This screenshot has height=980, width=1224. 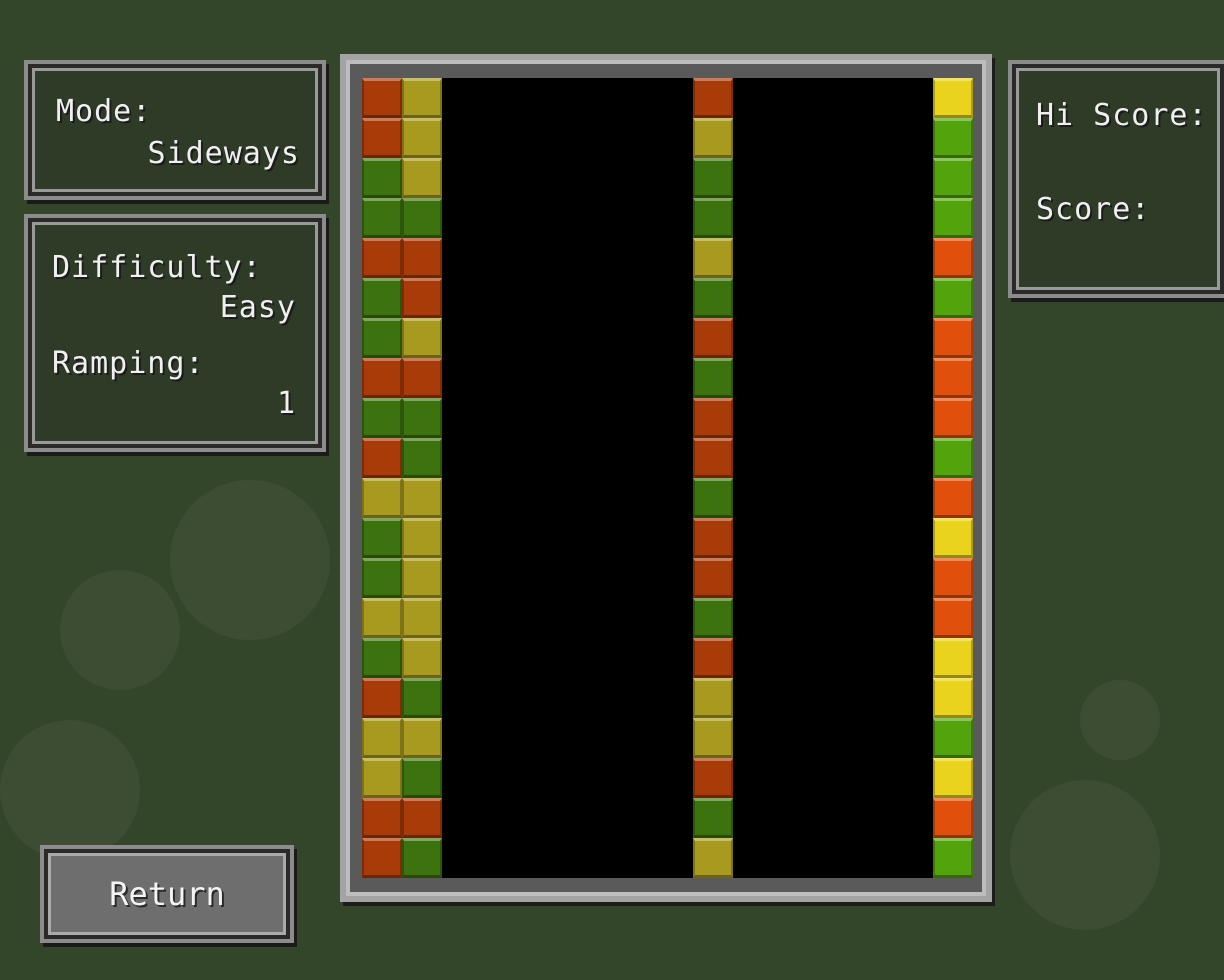 What do you see at coordinates (167, 894) in the screenshot?
I see `return-button: Return` at bounding box center [167, 894].